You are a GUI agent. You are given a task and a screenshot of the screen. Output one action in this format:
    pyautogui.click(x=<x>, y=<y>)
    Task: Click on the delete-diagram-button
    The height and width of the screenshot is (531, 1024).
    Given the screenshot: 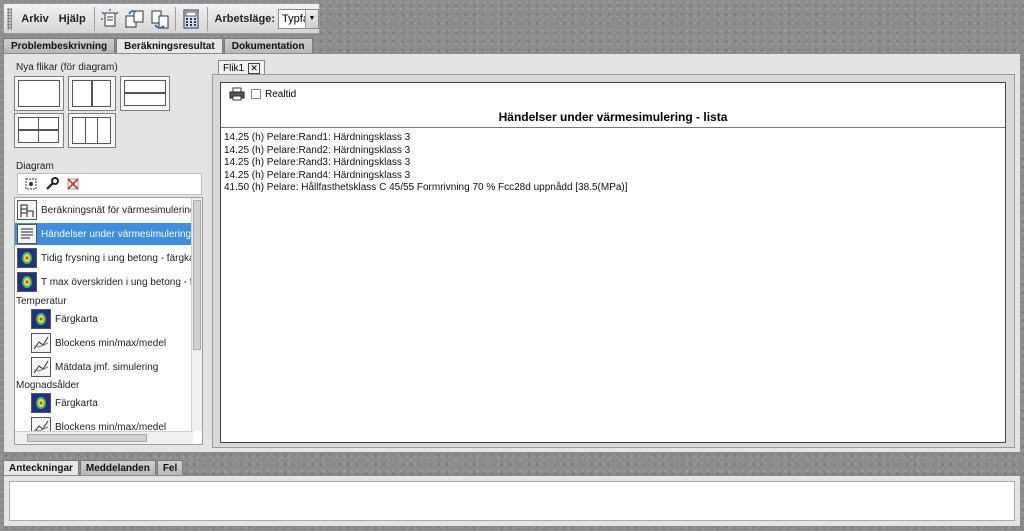 What is the action you would take?
    pyautogui.click(x=73, y=184)
    